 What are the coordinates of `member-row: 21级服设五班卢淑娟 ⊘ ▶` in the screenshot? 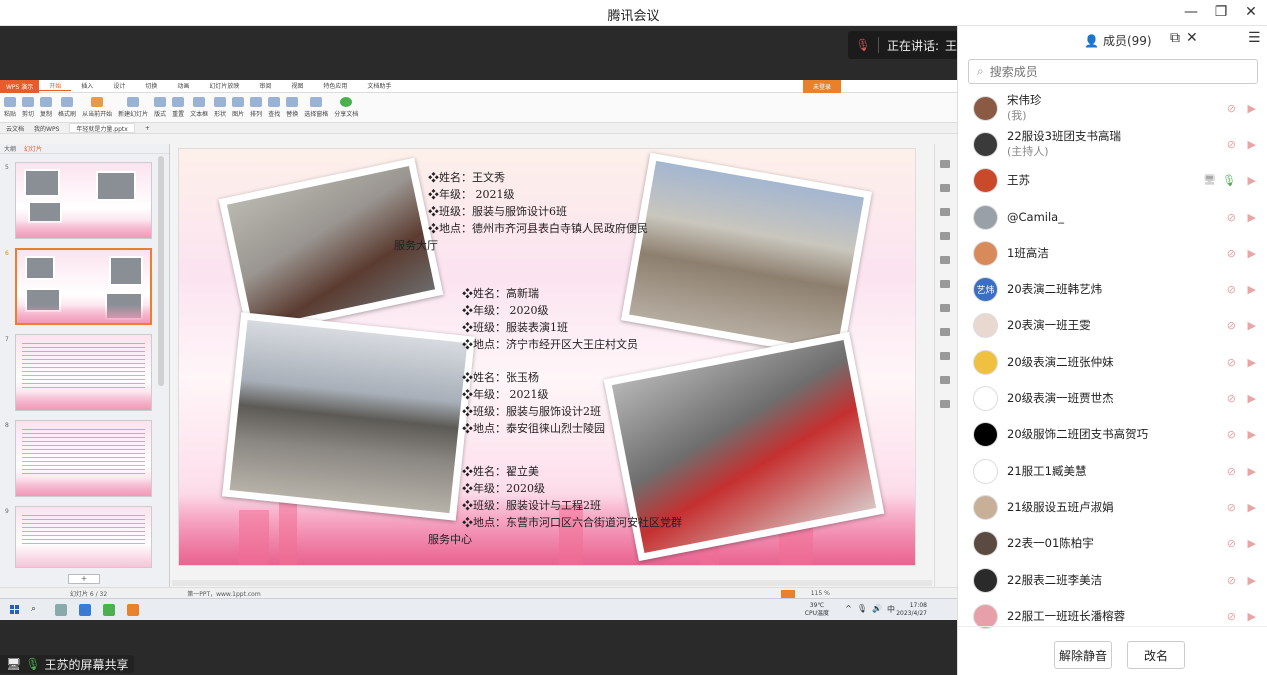 It's located at (1112, 507).